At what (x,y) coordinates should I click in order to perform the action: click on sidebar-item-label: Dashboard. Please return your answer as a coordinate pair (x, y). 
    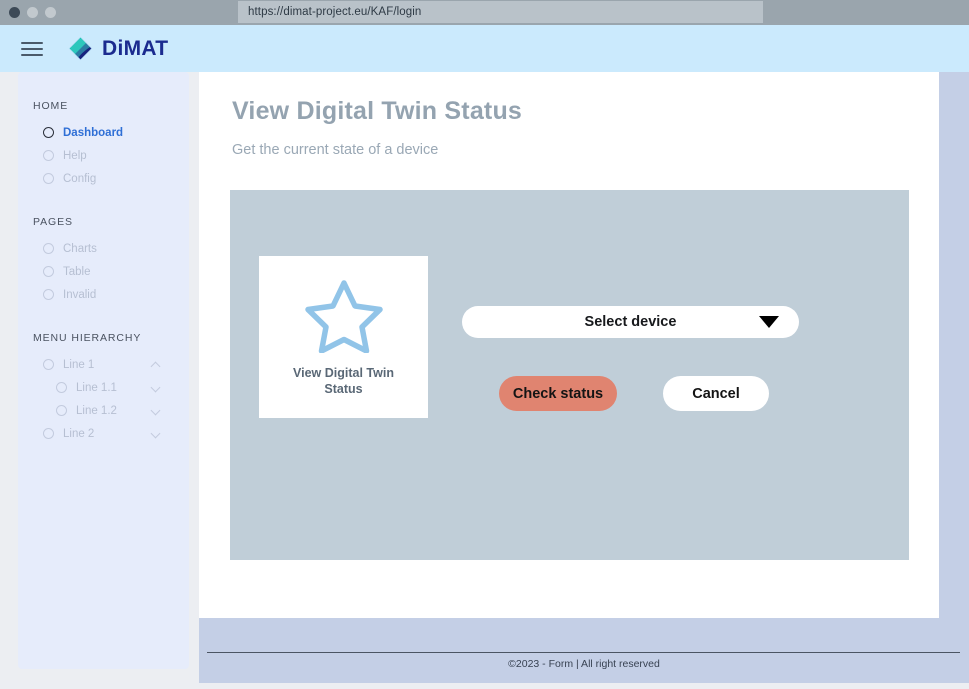
    Looking at the image, I should click on (93, 132).